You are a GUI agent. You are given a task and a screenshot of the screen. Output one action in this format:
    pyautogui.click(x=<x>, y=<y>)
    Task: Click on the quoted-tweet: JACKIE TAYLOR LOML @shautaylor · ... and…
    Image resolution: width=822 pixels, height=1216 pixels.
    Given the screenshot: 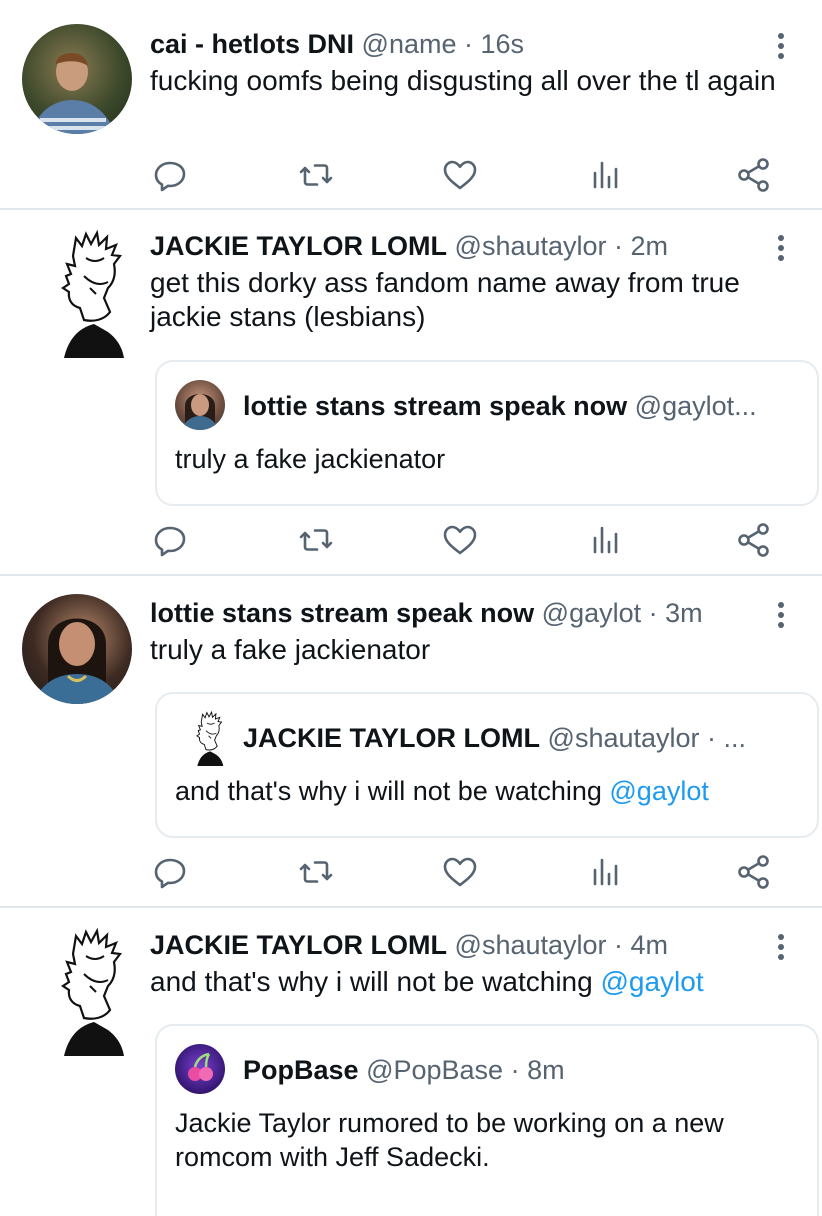 What is the action you would take?
    pyautogui.click(x=487, y=765)
    